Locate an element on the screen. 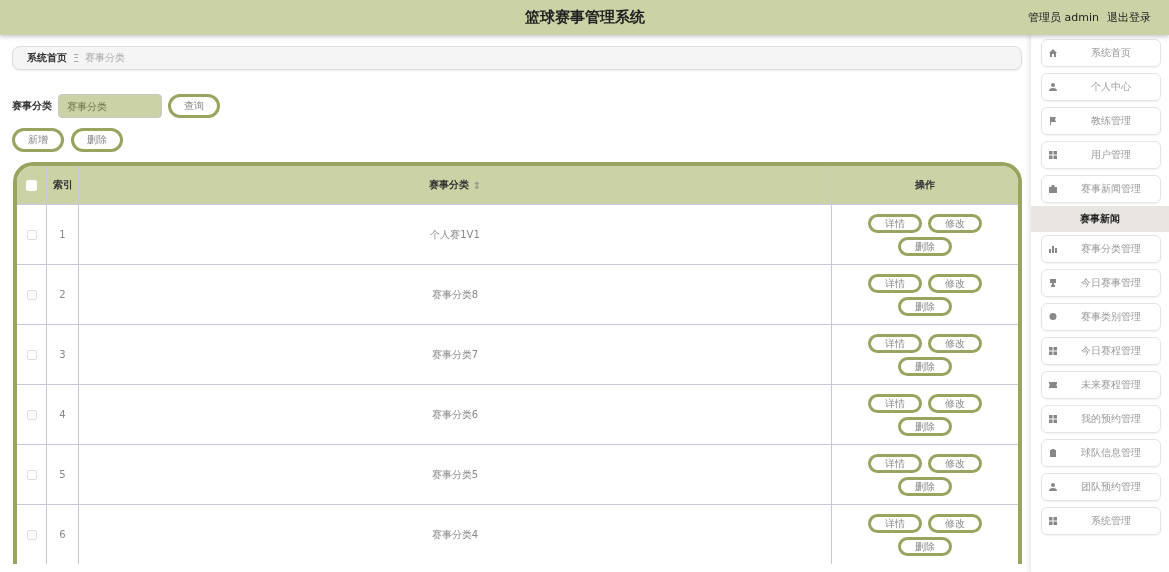  ticket-icon is located at coordinates (1053, 385).